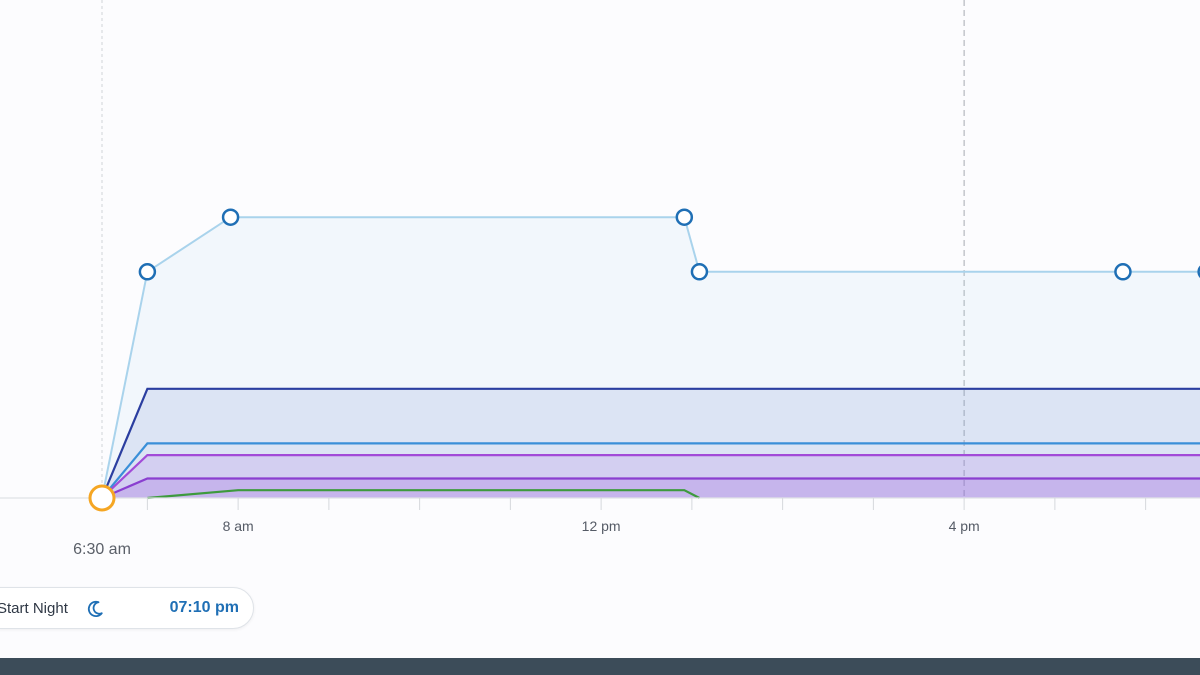 This screenshot has height=675, width=1200. What do you see at coordinates (651, 488) in the screenshot?
I see `series-5-area` at bounding box center [651, 488].